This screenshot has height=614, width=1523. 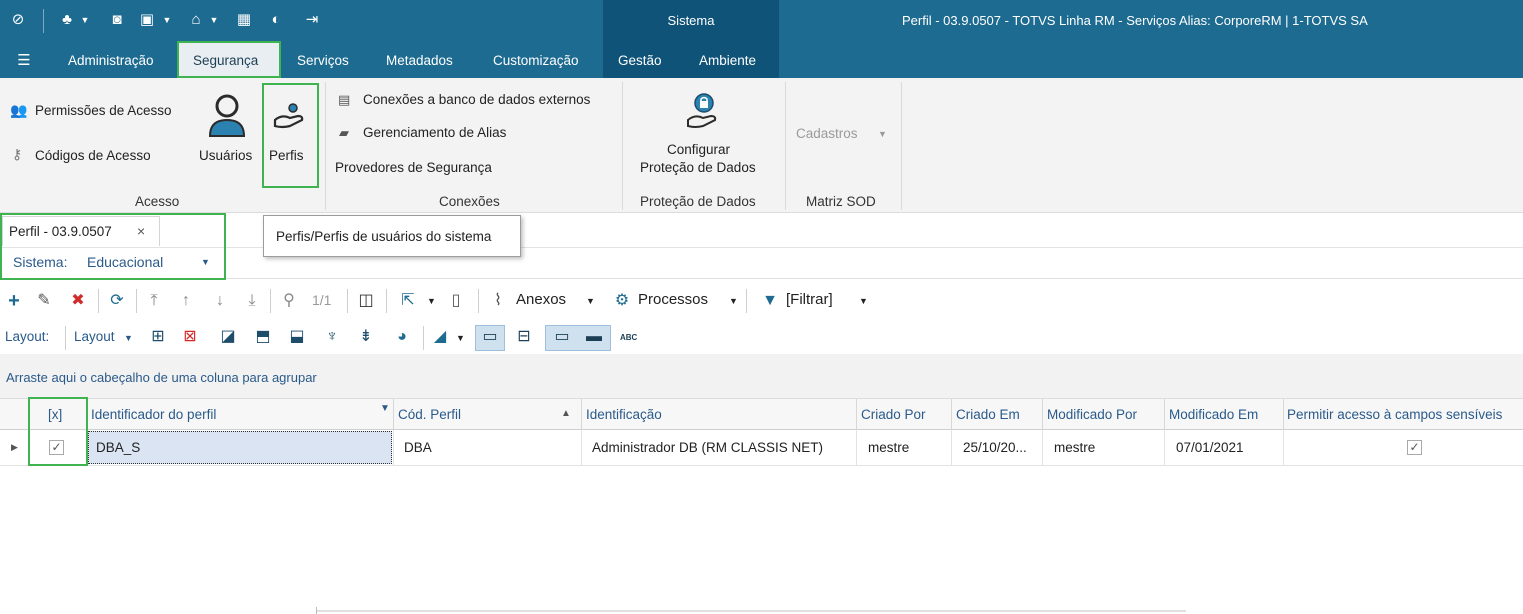 I want to click on configurar-label: Configurar, so click(x=699, y=149).